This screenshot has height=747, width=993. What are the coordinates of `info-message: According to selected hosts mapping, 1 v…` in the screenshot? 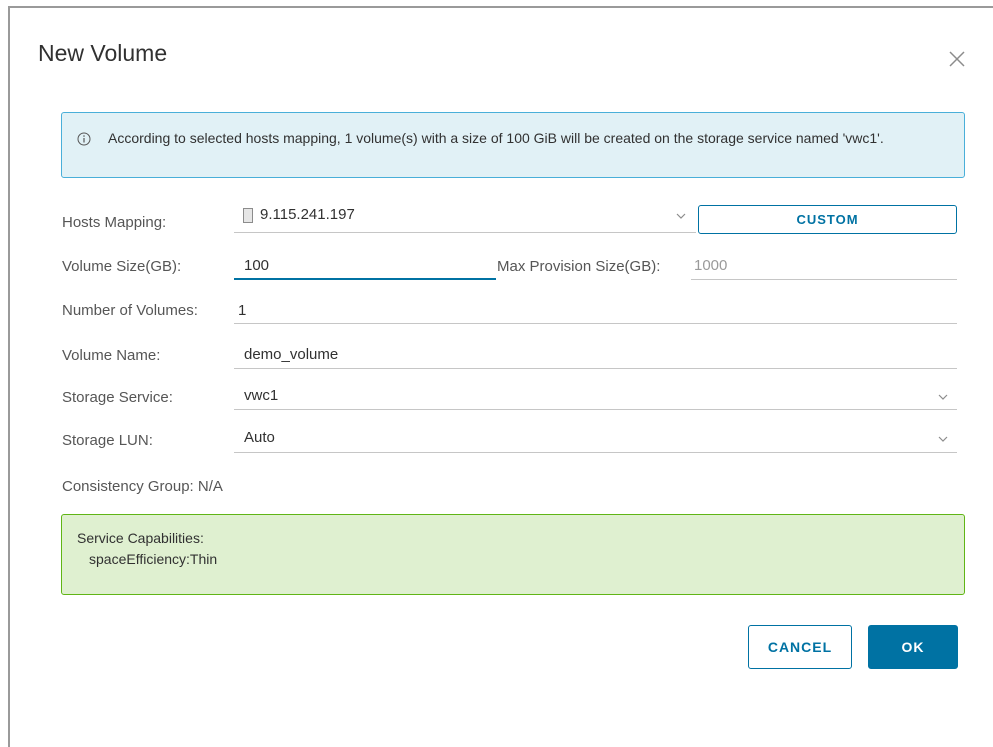 It's located at (496, 138).